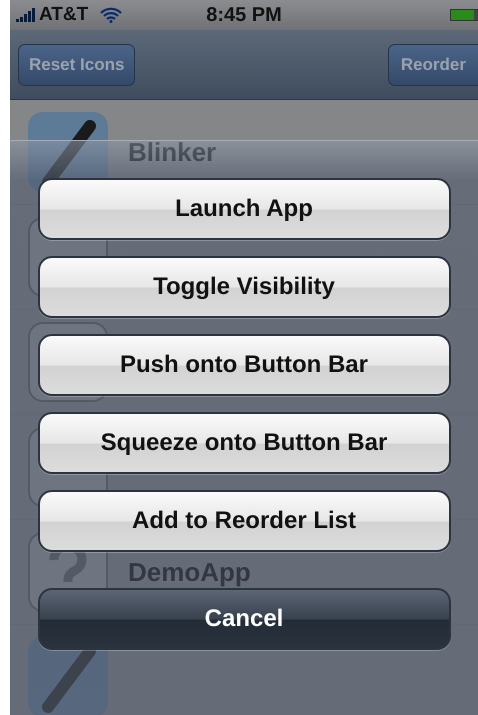 This screenshot has width=478, height=715. Describe the element at coordinates (244, 365) in the screenshot. I see `action-button: Push onto Button Bar` at that location.